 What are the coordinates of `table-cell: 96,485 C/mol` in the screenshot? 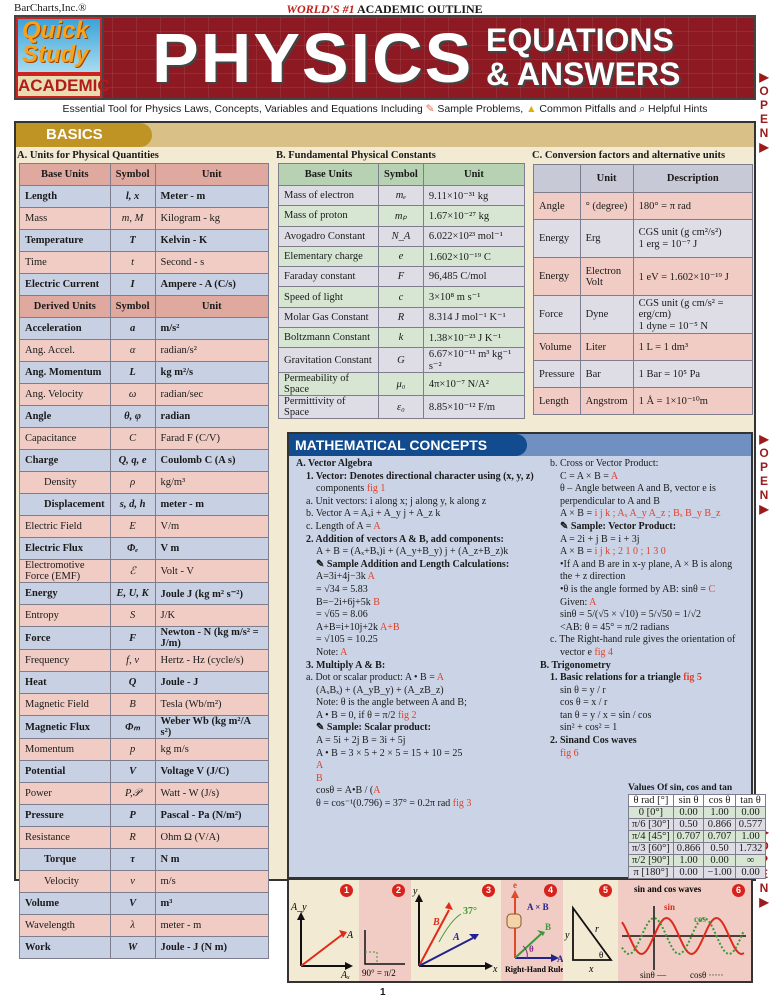 It's located at (474, 277).